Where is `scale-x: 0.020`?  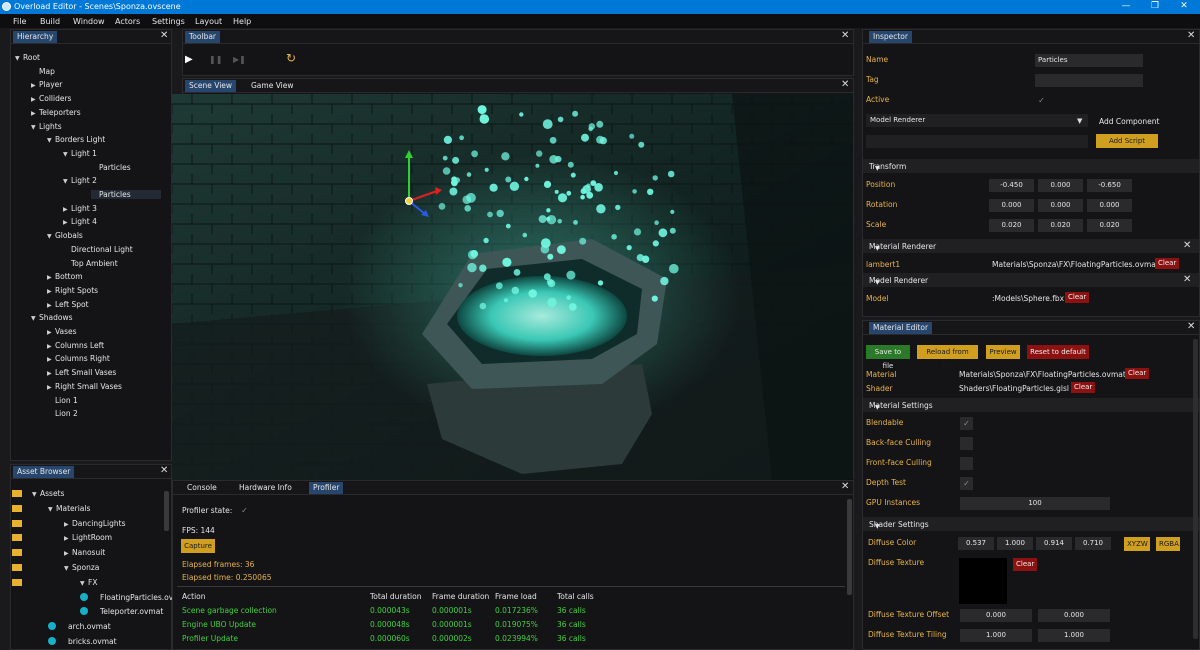 scale-x: 0.020 is located at coordinates (1011, 225).